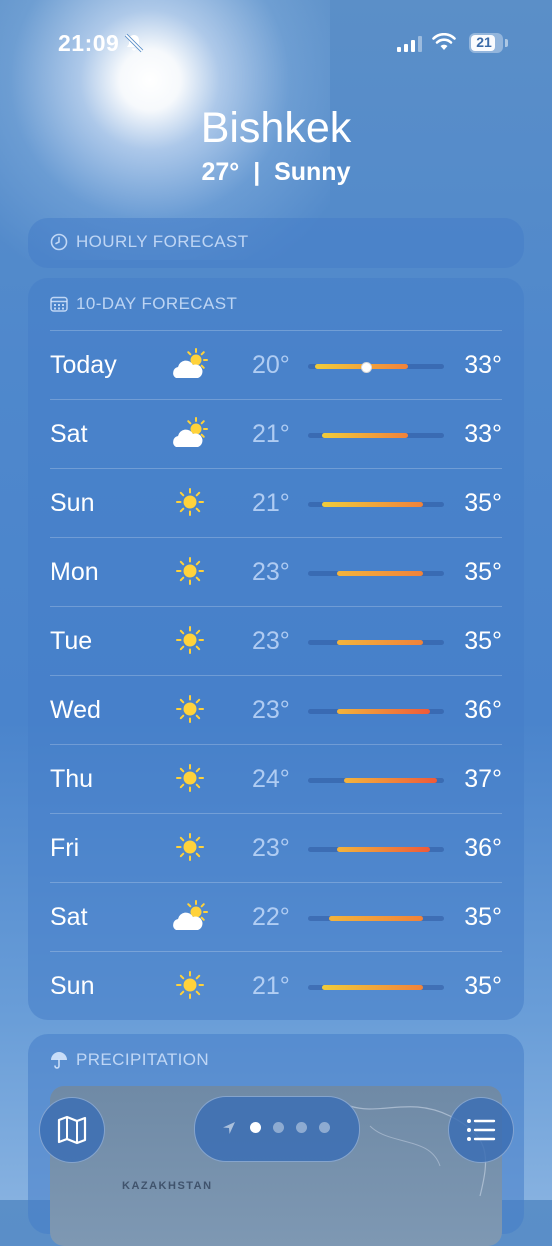  I want to click on precipitation-header: PRECIPITATION, so click(129, 1060).